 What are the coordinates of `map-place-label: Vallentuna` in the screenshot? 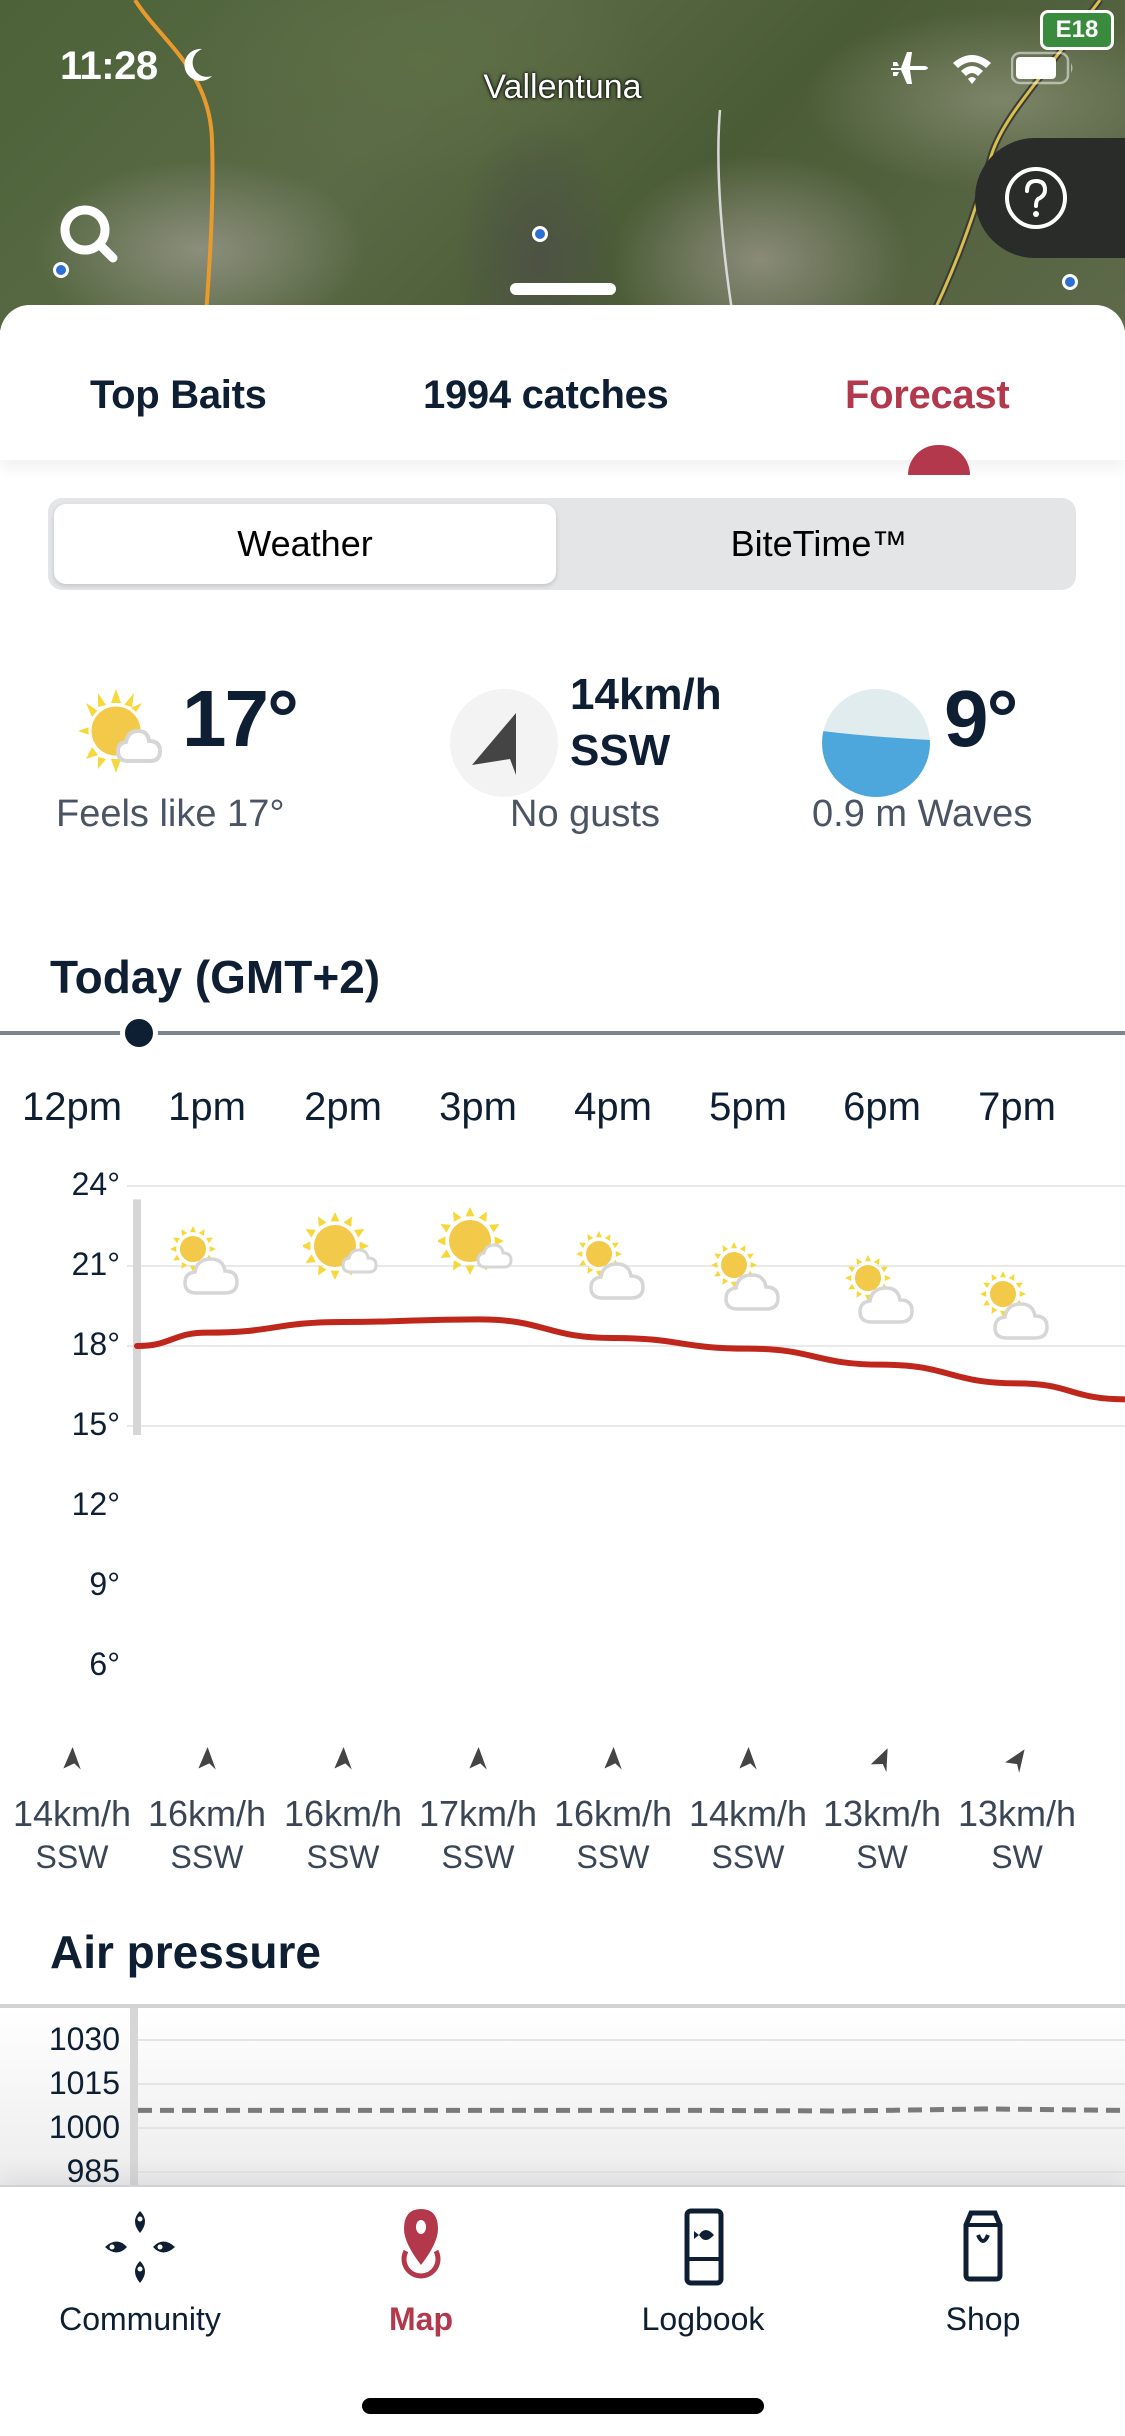 It's located at (562, 87).